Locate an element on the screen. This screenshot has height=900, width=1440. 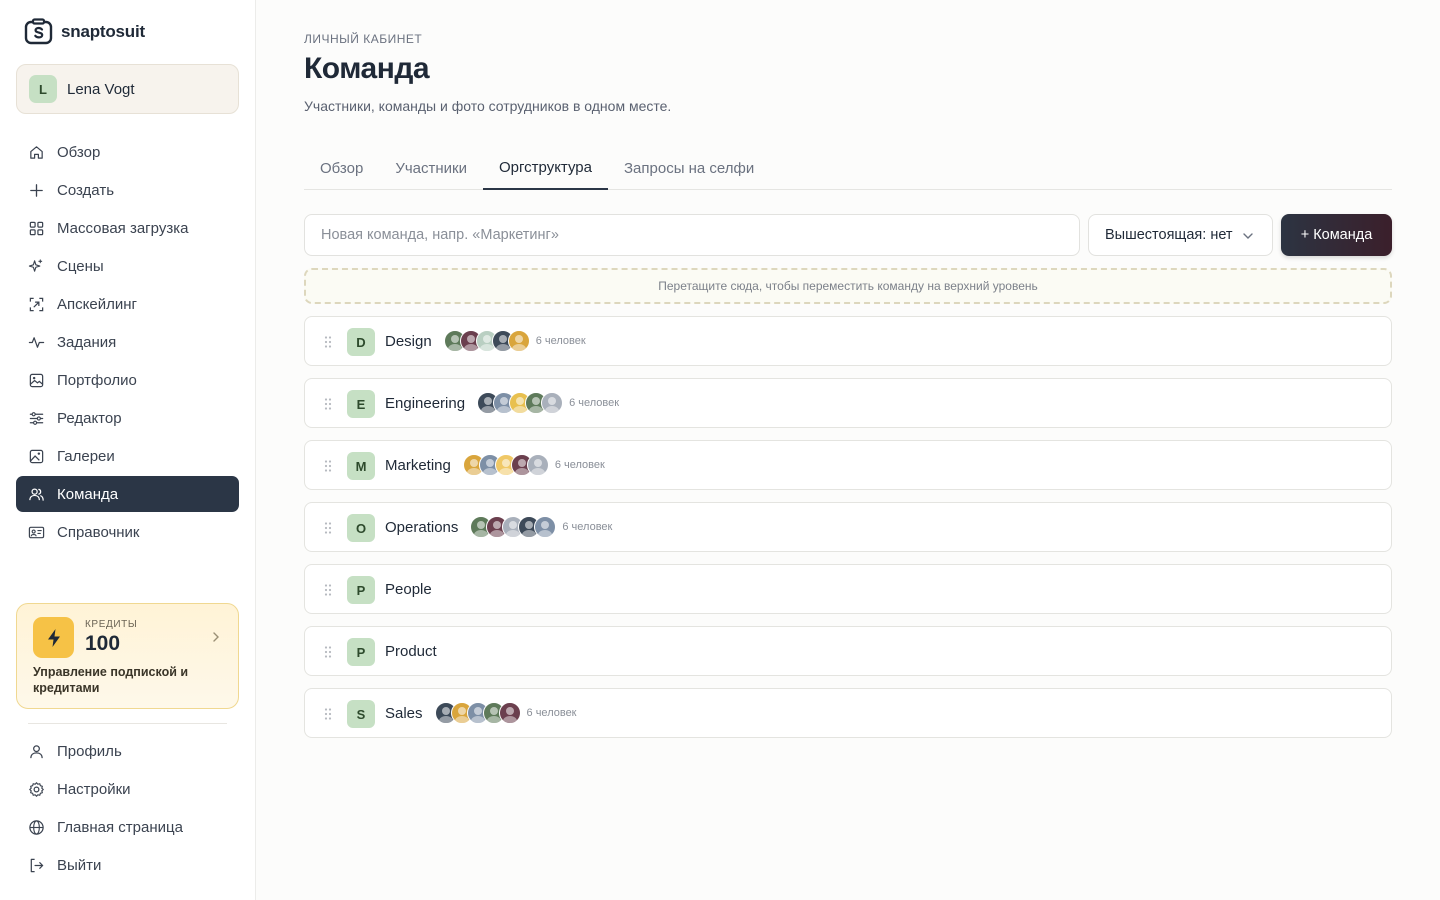
team-row: P Product is located at coordinates (848, 651).